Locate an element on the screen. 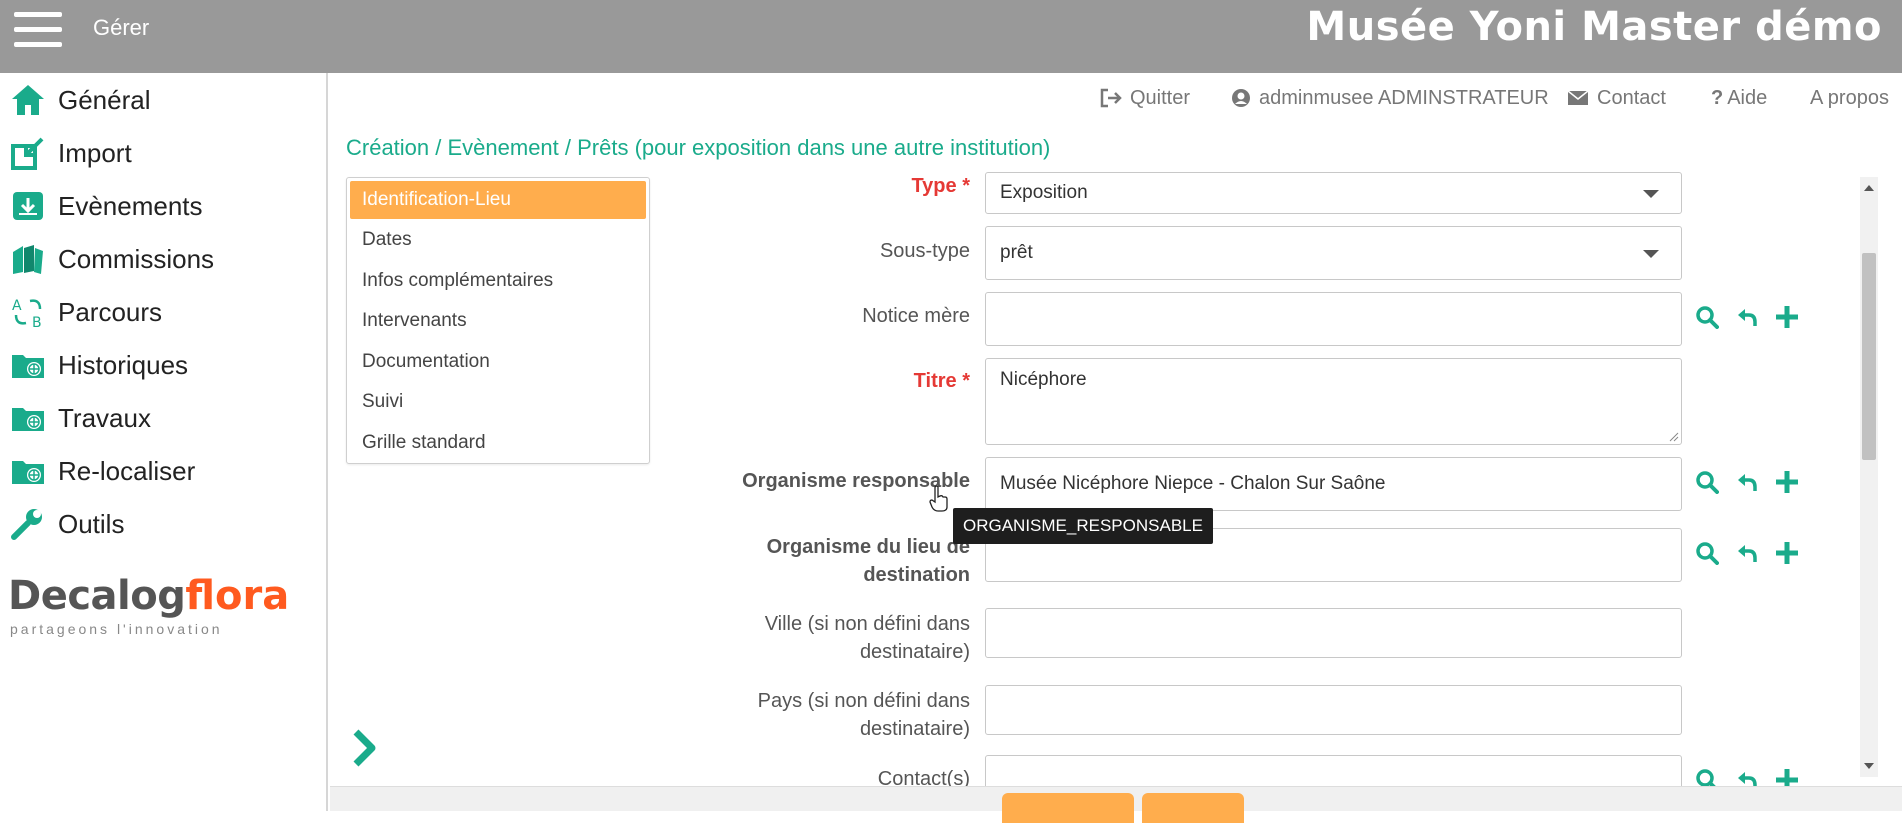 This screenshot has width=1902, height=823. sidebar-item-commissions: Commissions is located at coordinates (111, 259).